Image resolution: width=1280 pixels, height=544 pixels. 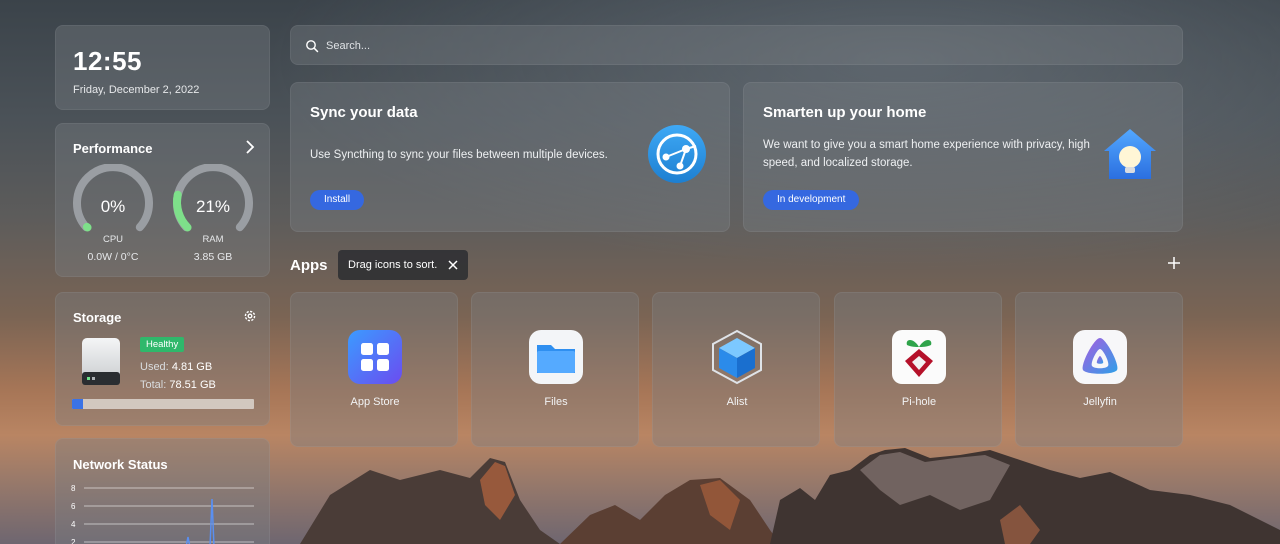 I want to click on ram-gauge: 21% RAM, so click(x=213, y=204).